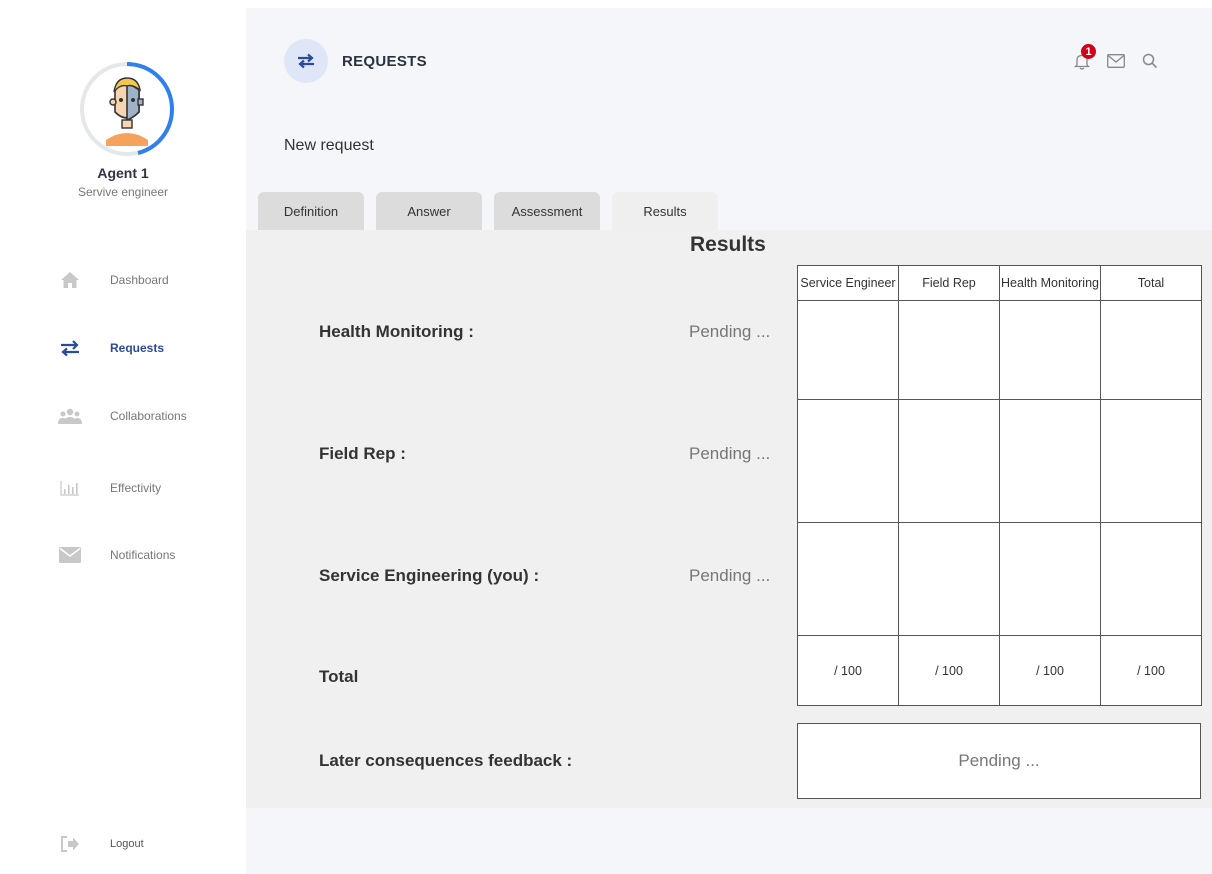  Describe the element at coordinates (547, 211) in the screenshot. I see `tab-assessment: Assessment` at that location.